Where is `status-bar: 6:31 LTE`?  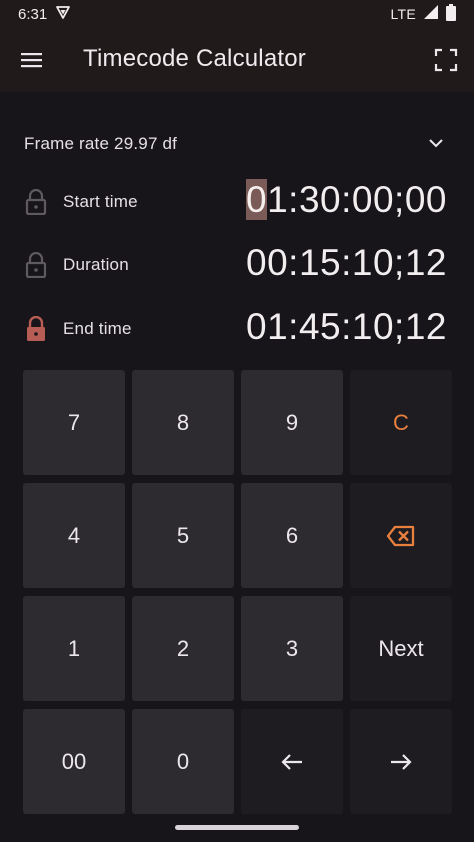
status-bar: 6:31 LTE is located at coordinates (237, 14).